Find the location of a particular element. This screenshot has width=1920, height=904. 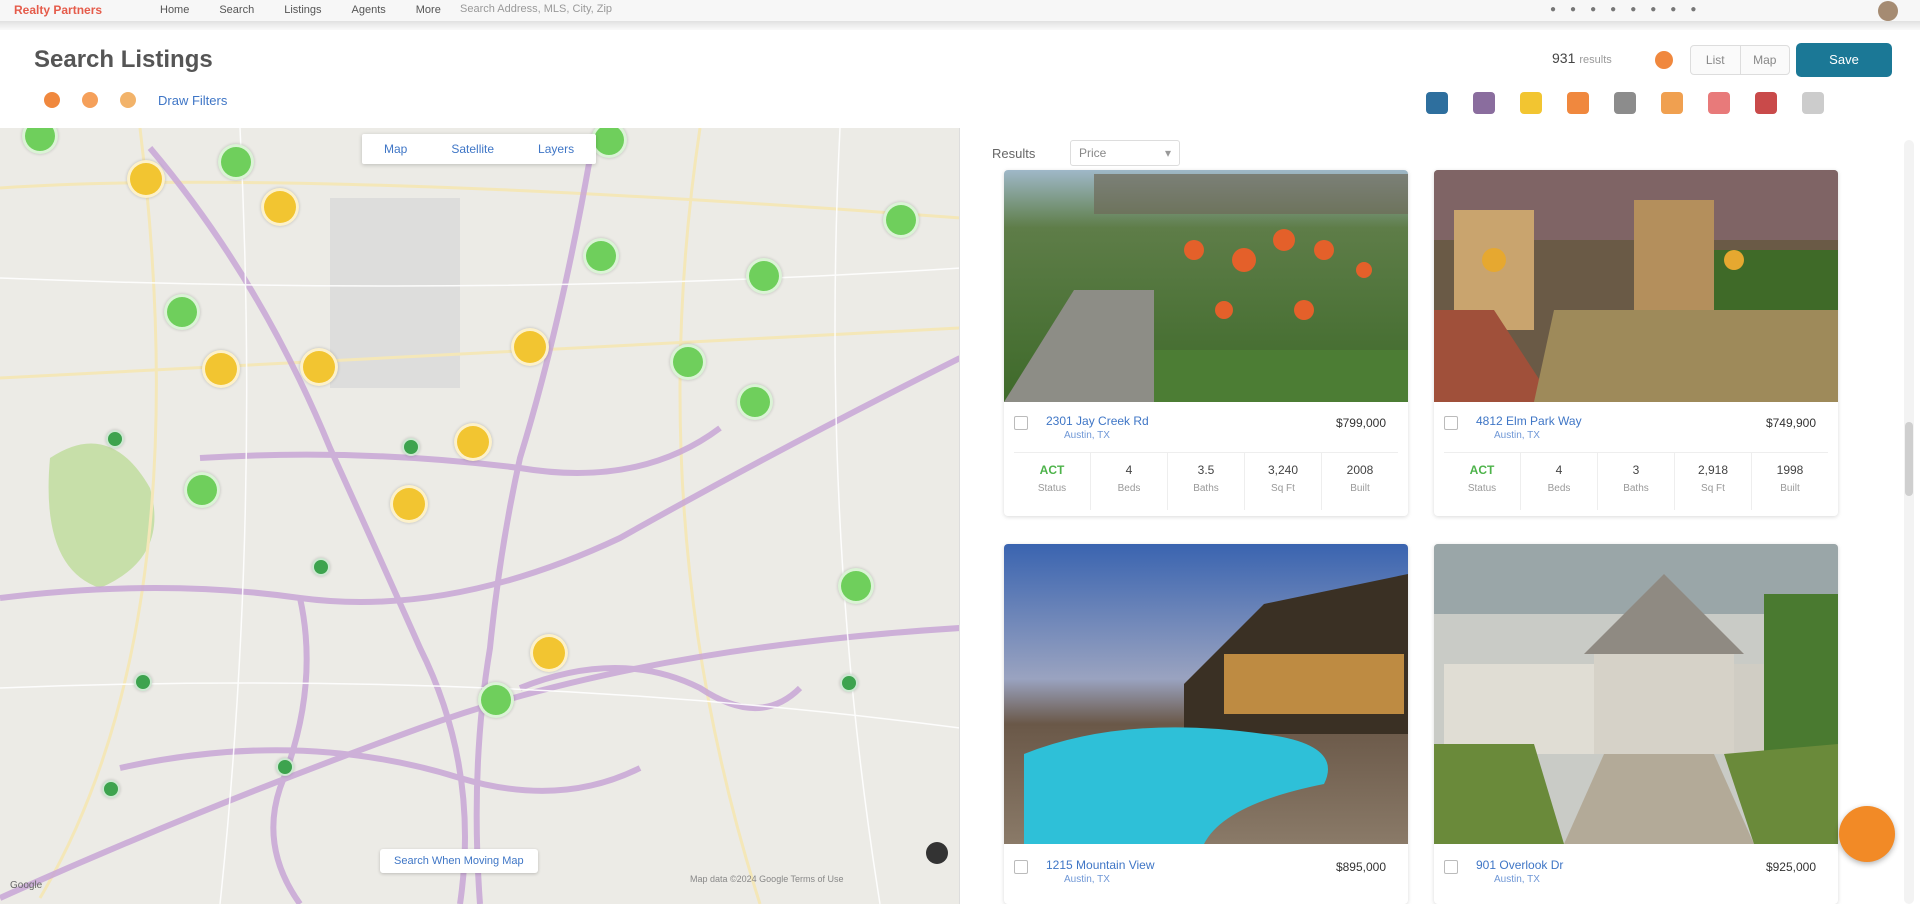

top-icons: ● ● ● ● ● ● ● ● is located at coordinates (1623, 9).